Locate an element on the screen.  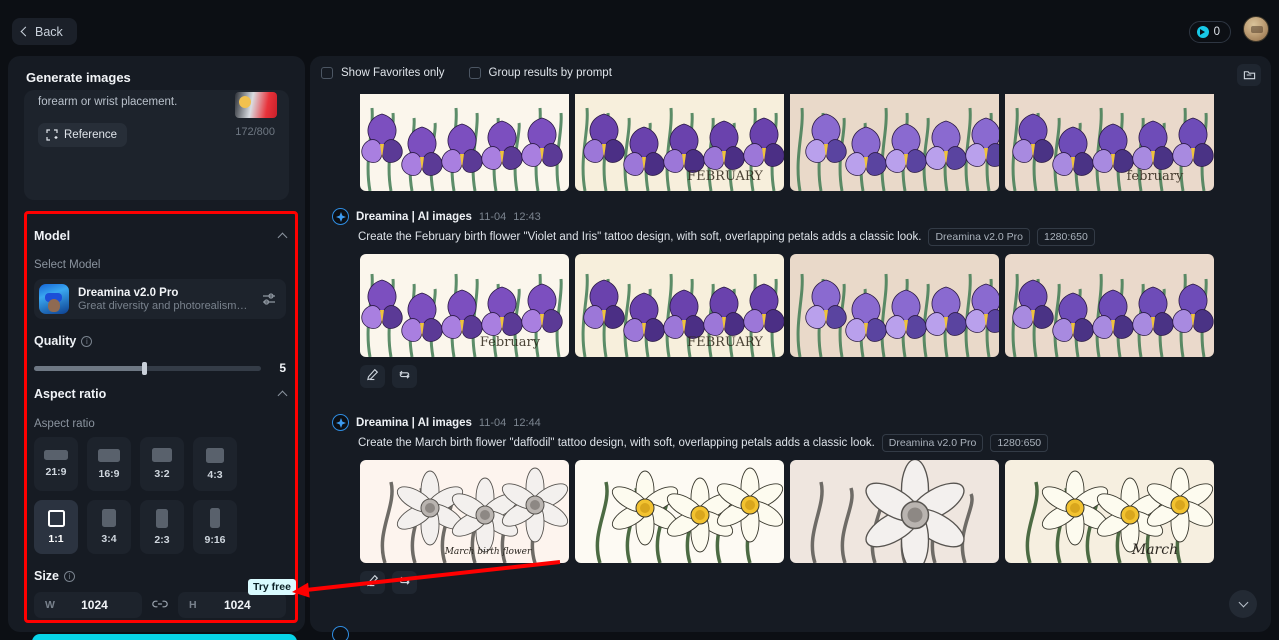
reference-button: Reference is located at coordinates (83, 135).